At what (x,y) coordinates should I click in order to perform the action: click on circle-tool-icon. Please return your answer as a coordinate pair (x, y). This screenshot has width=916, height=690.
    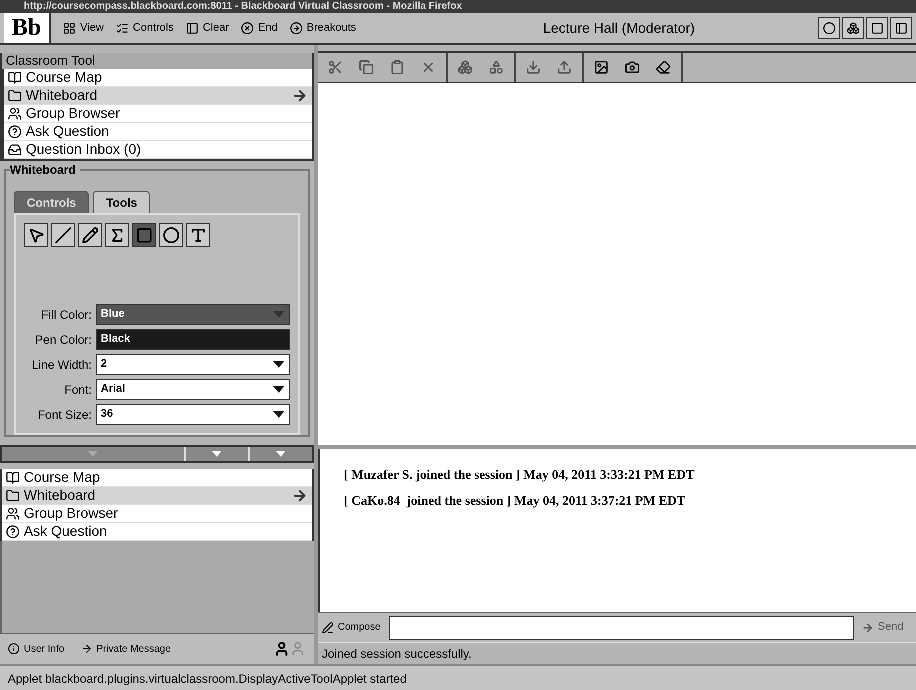
    Looking at the image, I should click on (171, 235).